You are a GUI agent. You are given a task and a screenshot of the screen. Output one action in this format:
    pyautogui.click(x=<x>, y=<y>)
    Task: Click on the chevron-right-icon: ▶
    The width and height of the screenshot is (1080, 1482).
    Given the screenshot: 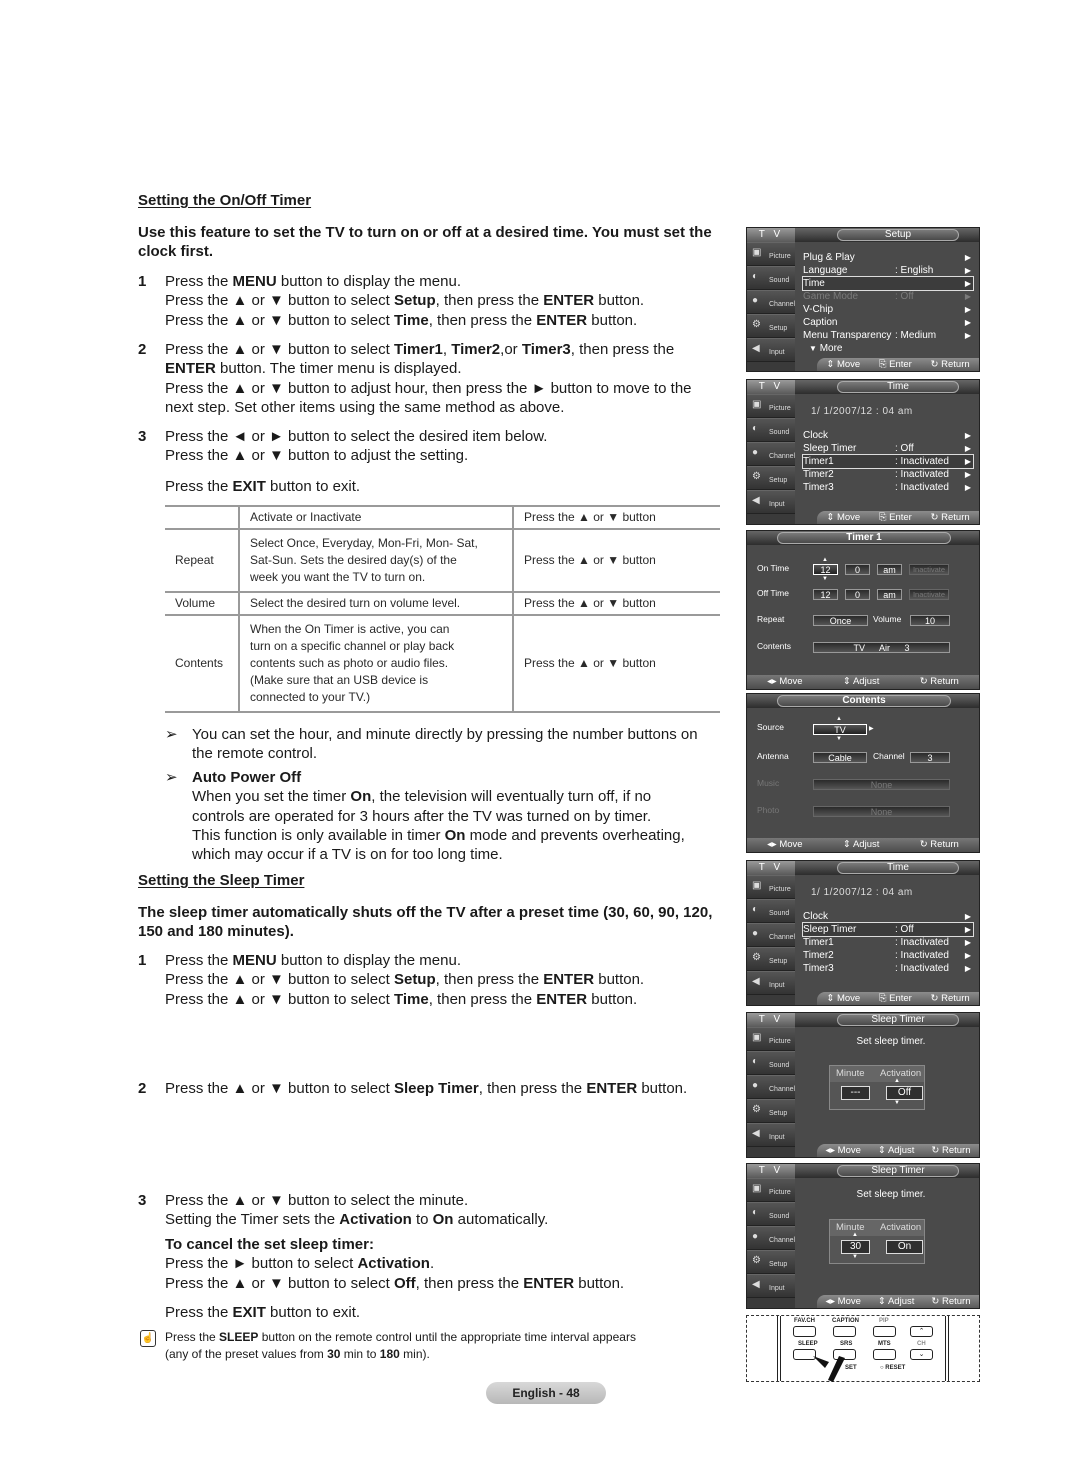 What is the action you would take?
    pyautogui.click(x=967, y=448)
    